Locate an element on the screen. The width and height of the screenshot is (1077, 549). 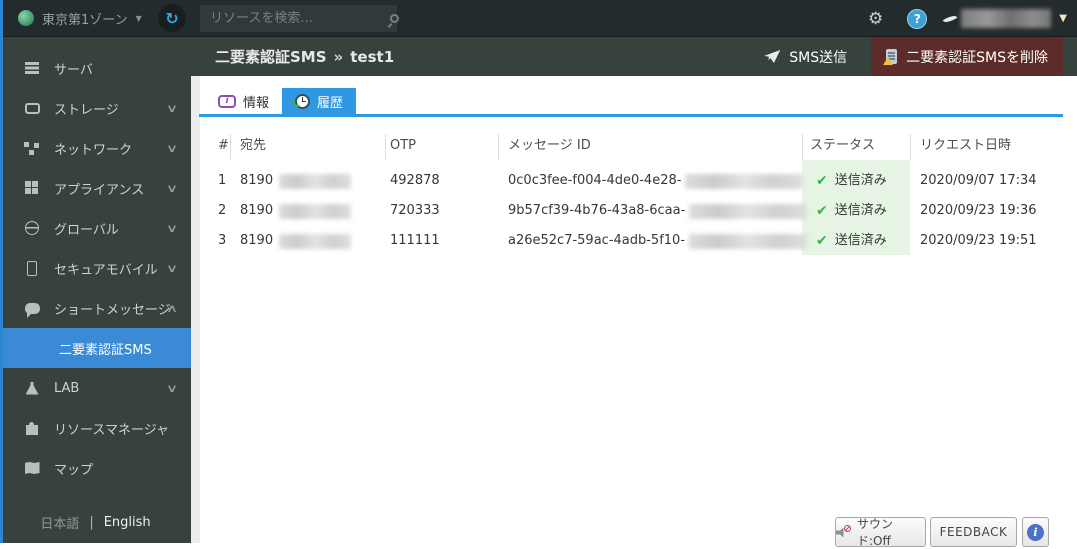
column-header-message-id: メッセージ ID is located at coordinates (549, 145).